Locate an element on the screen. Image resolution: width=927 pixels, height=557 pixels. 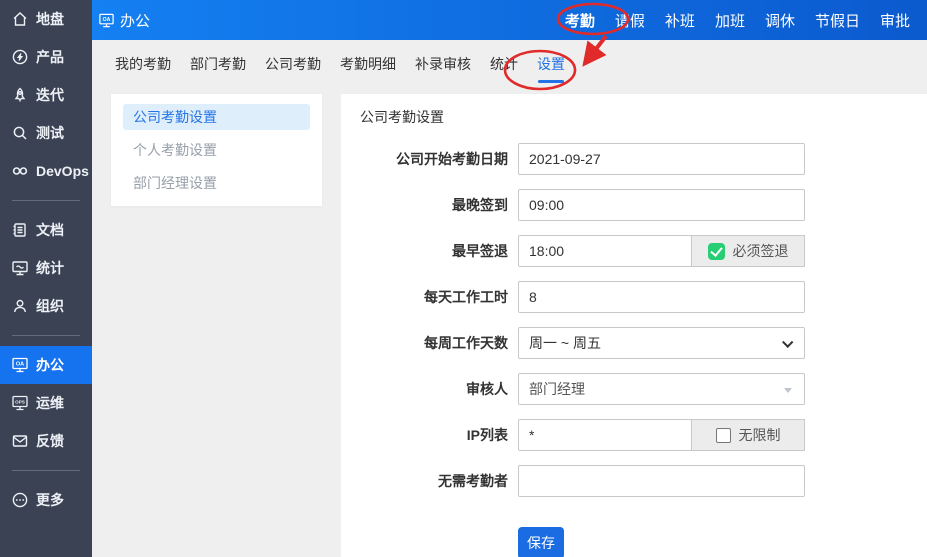
must-checkout-checkbox is located at coordinates (716, 251).